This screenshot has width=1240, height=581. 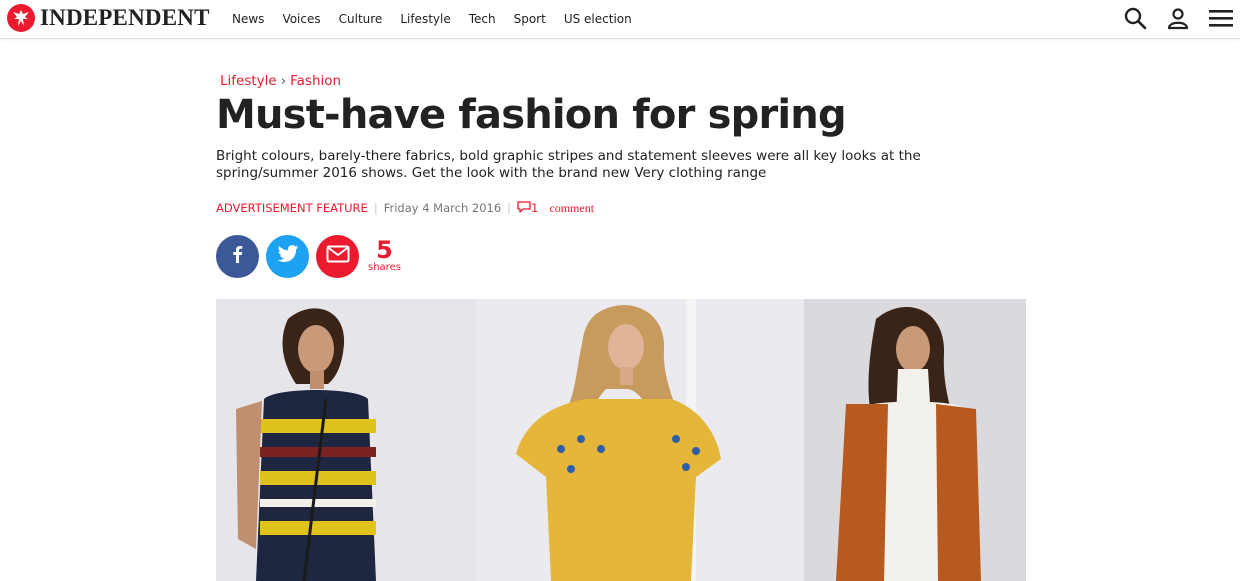 I want to click on comments-link: 1 comment, so click(x=555, y=208).